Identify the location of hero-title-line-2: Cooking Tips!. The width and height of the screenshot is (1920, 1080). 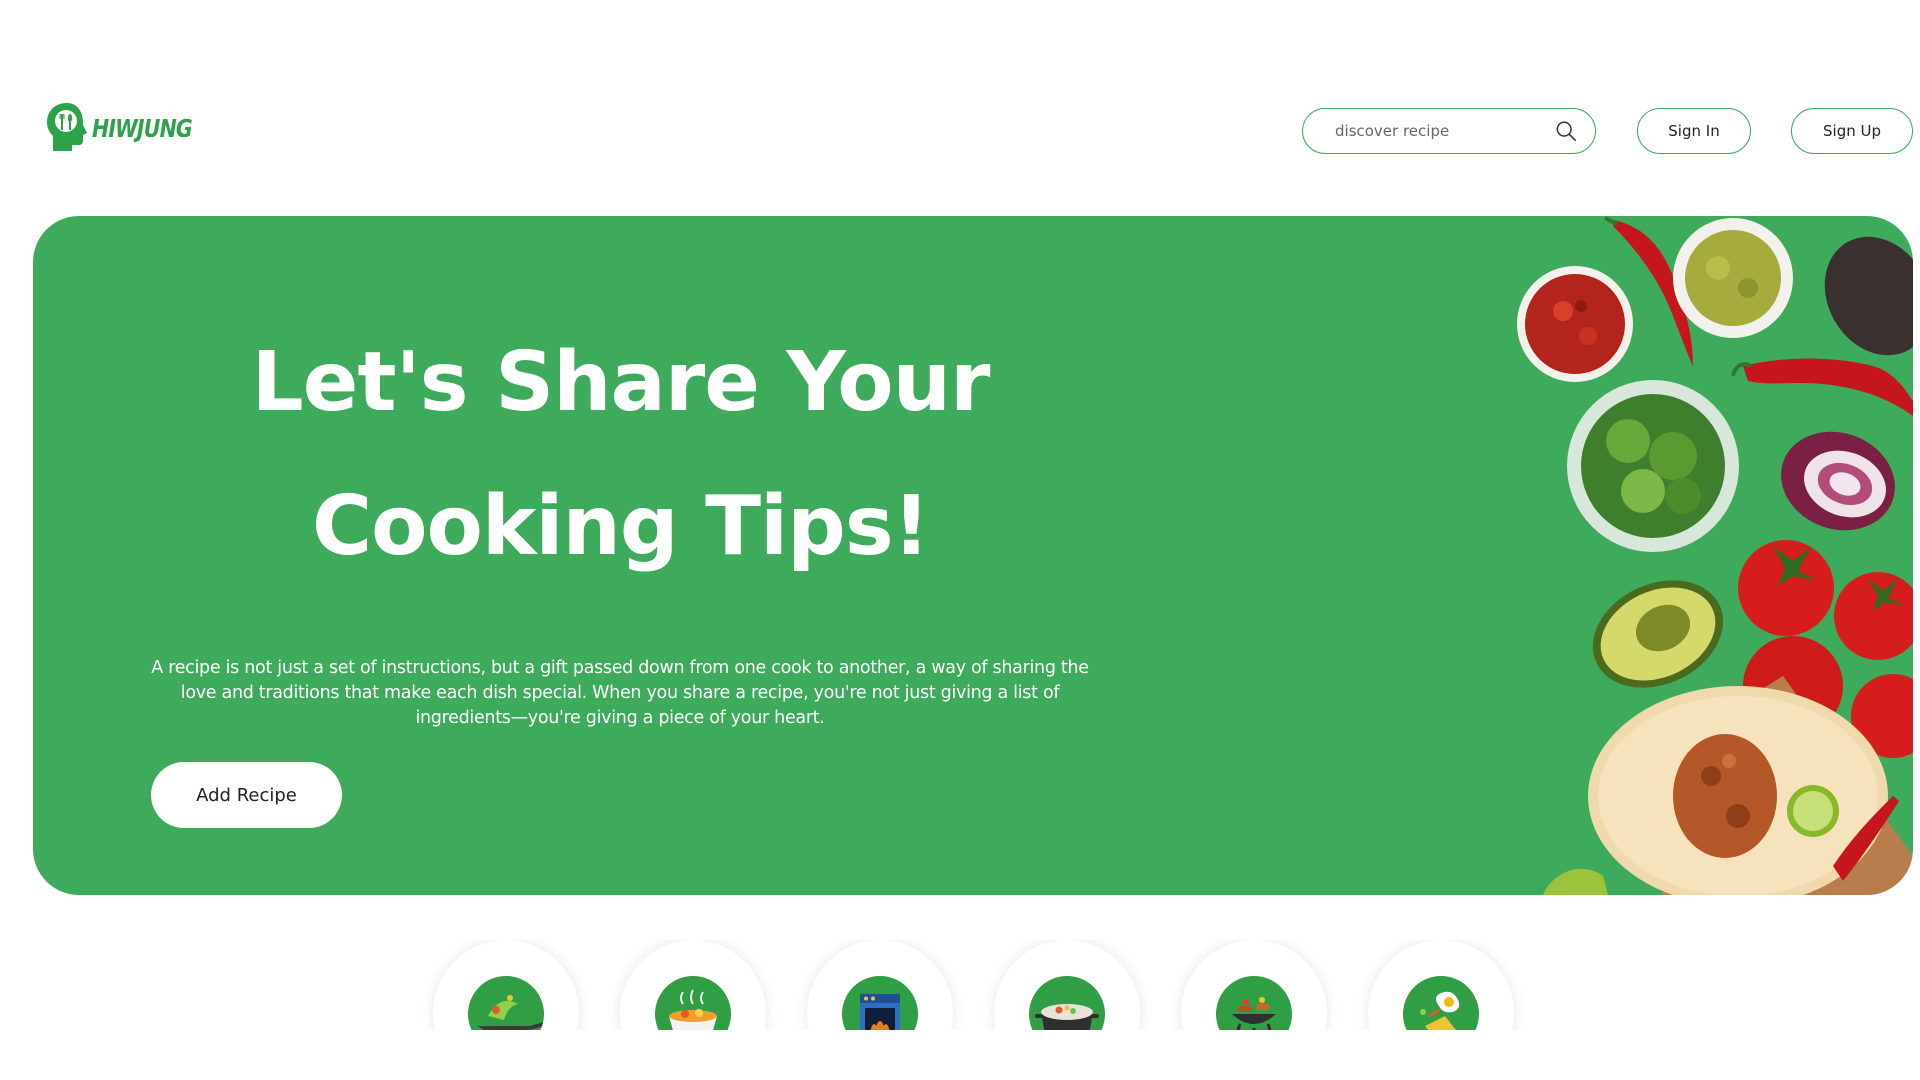
(620, 526).